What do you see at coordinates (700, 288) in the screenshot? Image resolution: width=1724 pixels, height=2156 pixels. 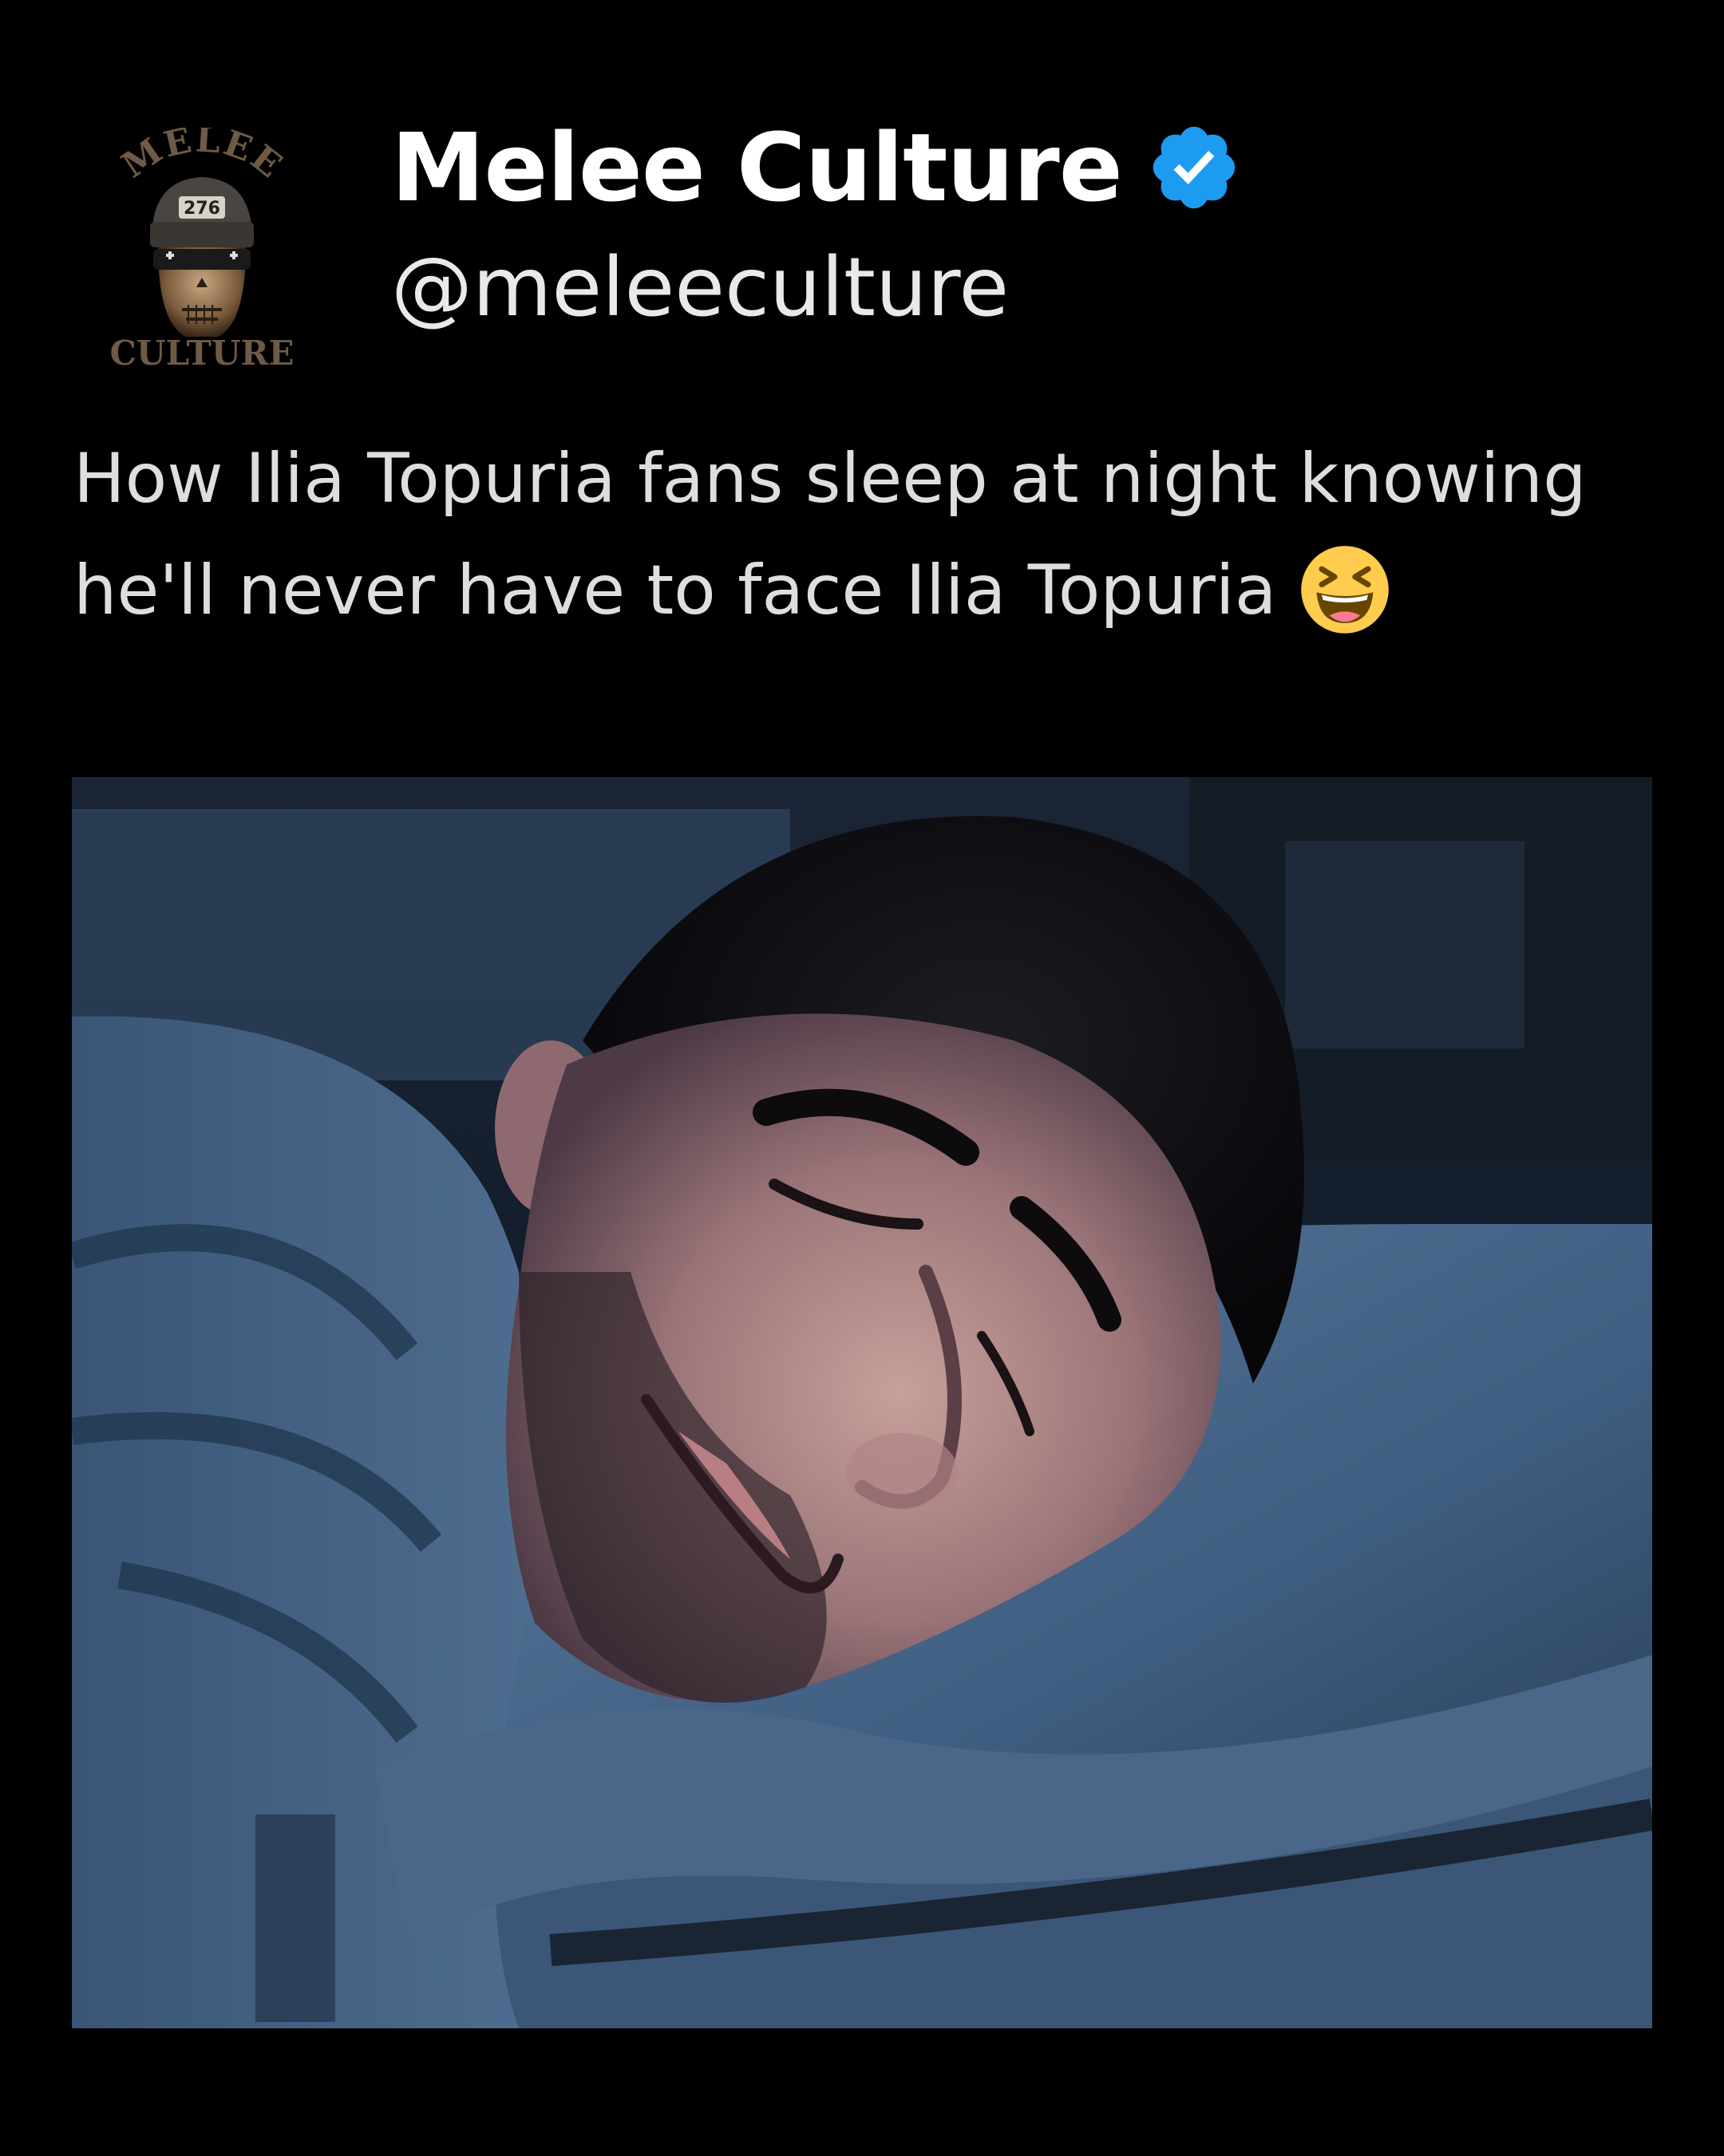 I see `author-handle: @meleeculture` at bounding box center [700, 288].